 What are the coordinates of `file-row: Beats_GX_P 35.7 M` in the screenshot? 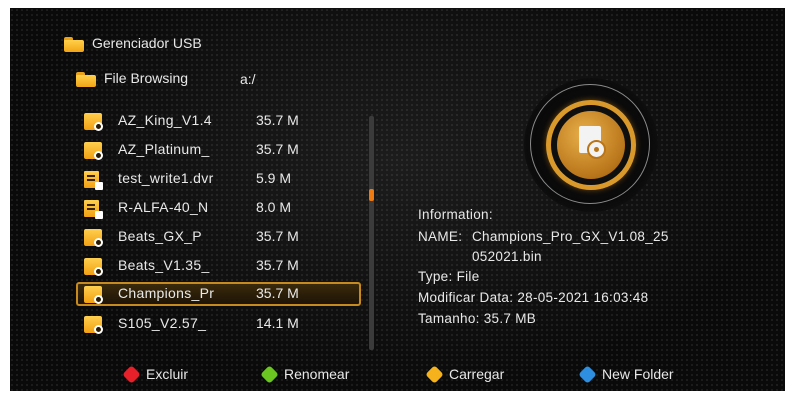 It's located at (221, 237).